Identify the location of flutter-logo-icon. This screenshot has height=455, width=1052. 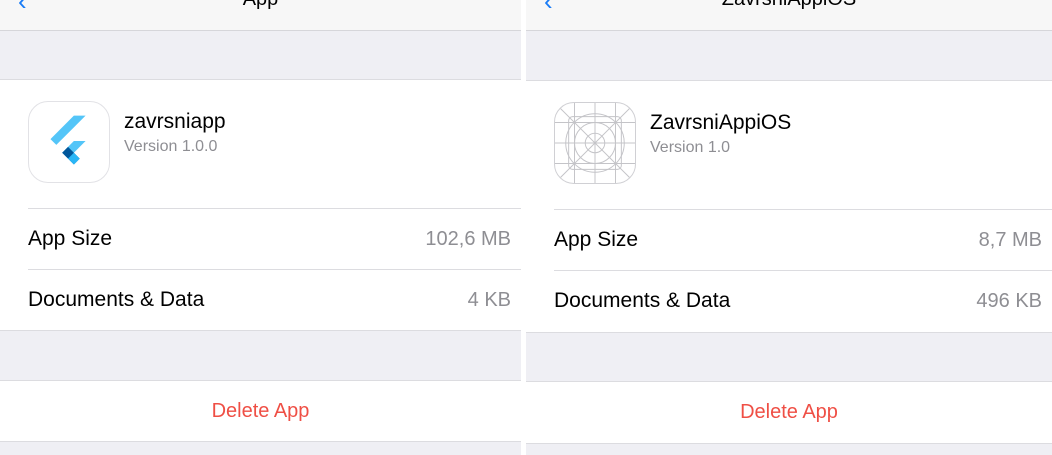
(69, 142).